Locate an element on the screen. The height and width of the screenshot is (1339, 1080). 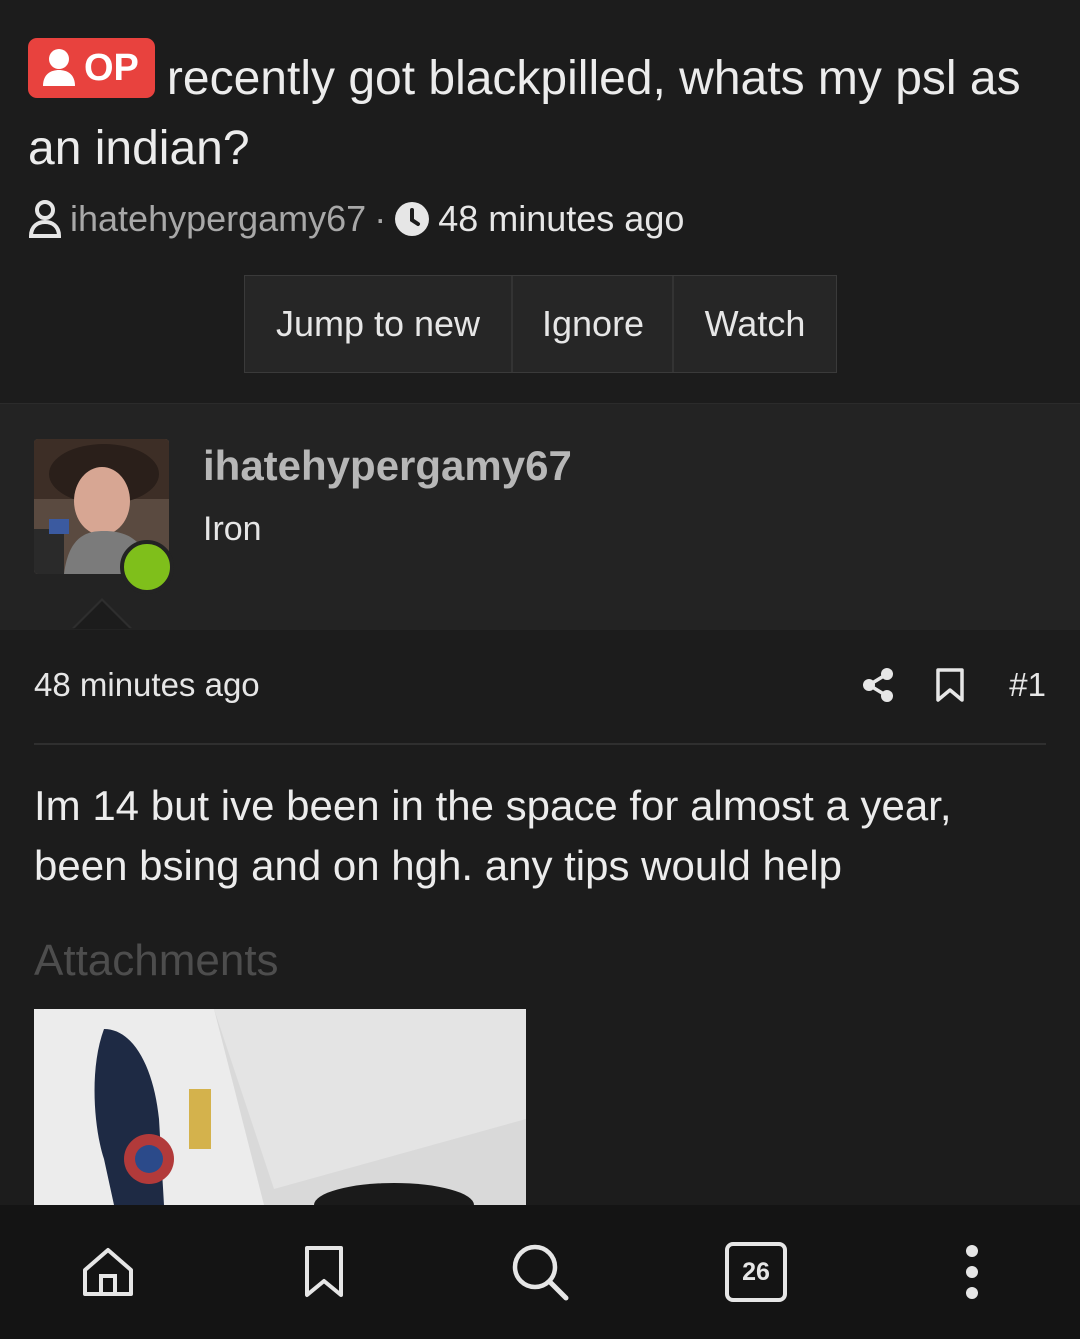
tabs-count: 26 is located at coordinates (756, 1271).